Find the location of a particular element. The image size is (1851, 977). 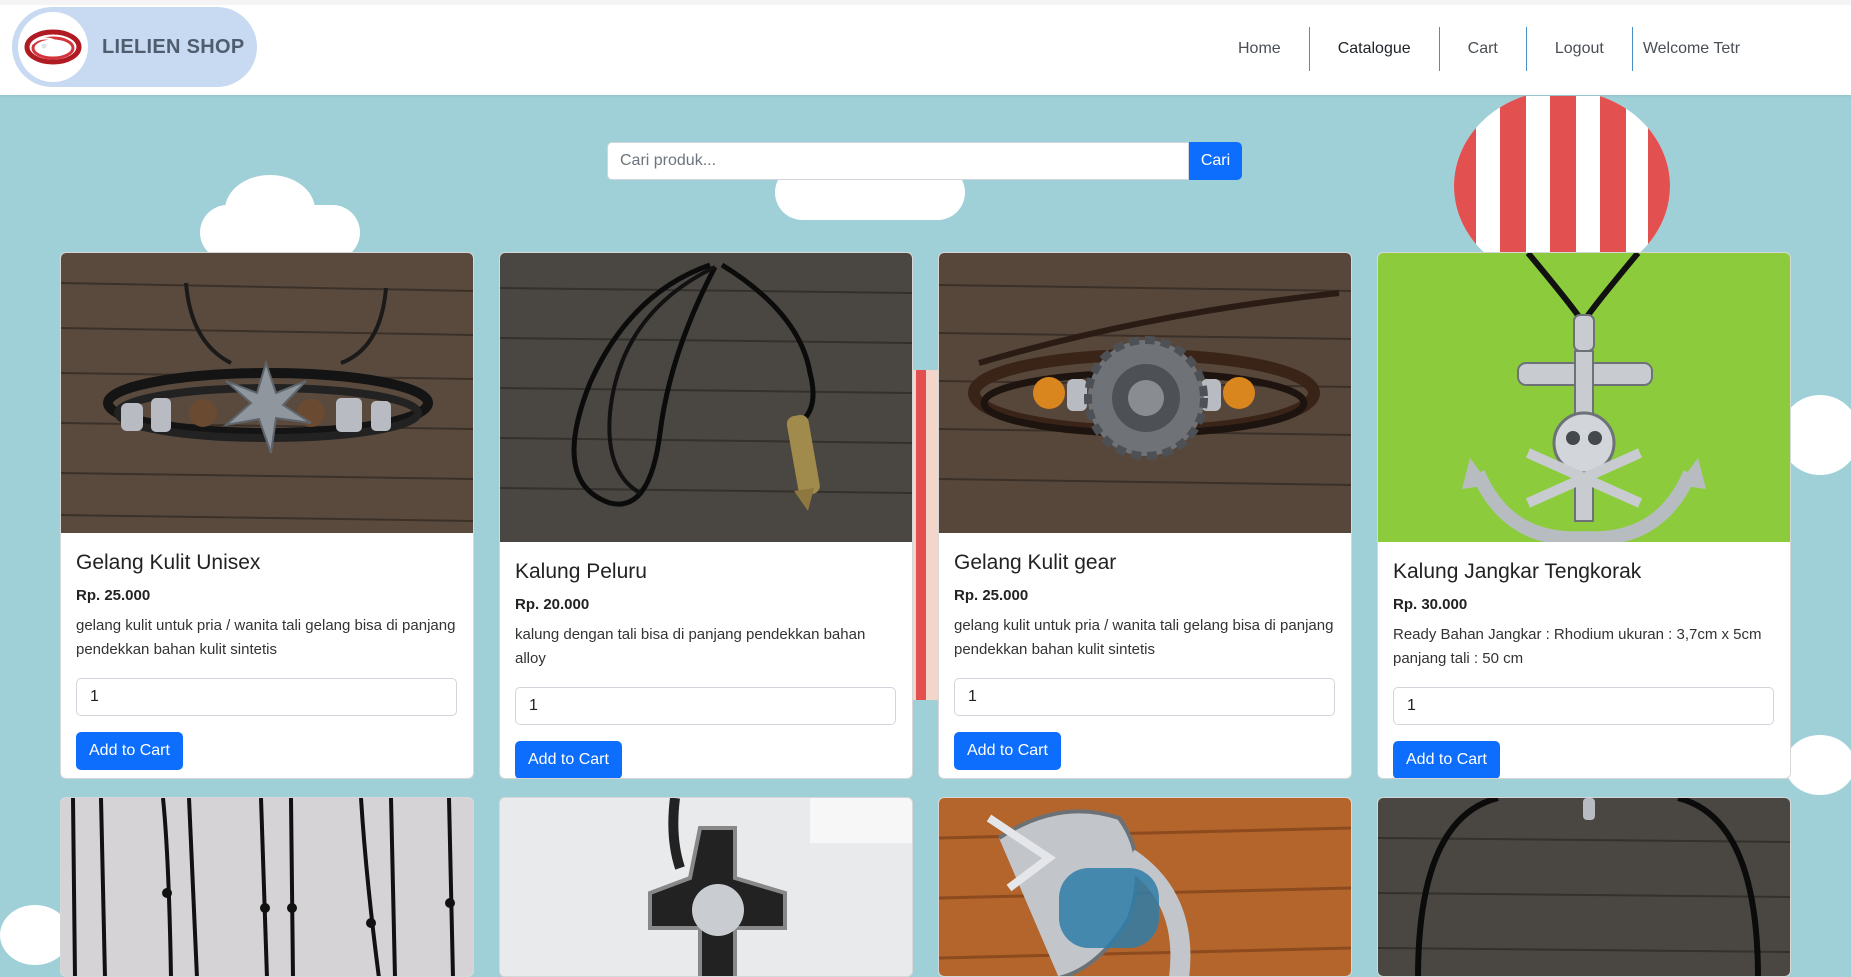

product-title: Gelang Kulit gear is located at coordinates (1035, 562).